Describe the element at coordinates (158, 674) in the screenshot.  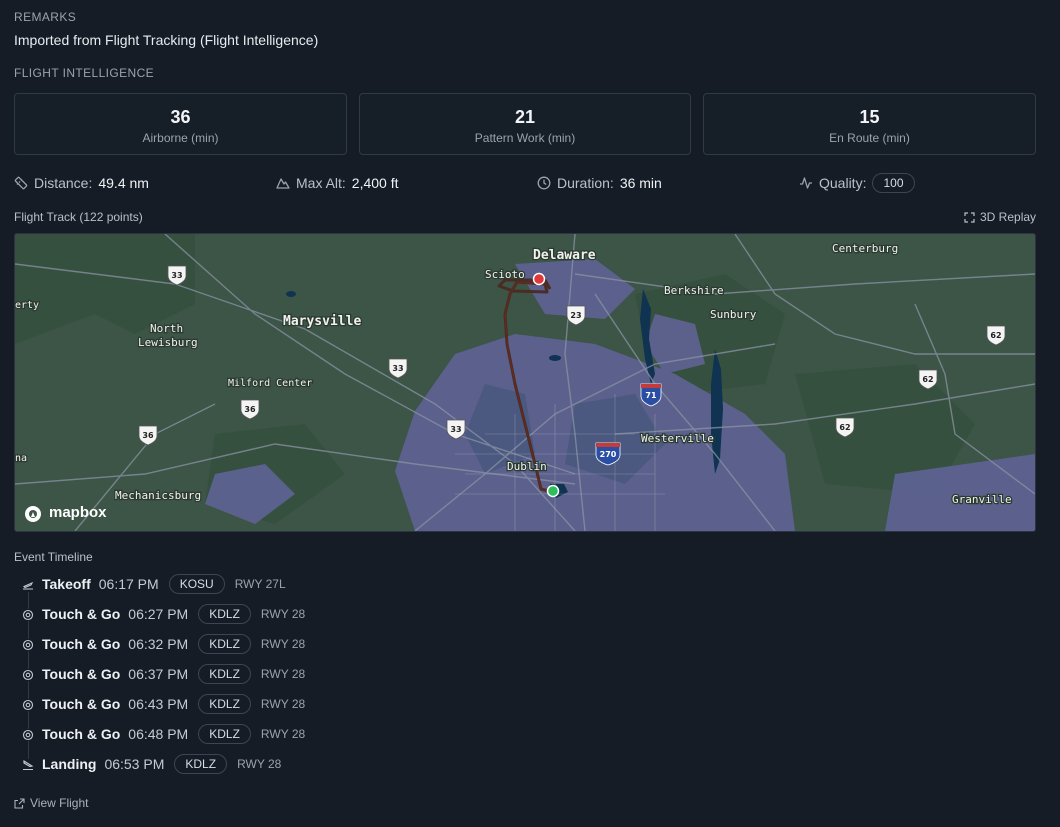
I see `event-time: 06:37 PM` at that location.